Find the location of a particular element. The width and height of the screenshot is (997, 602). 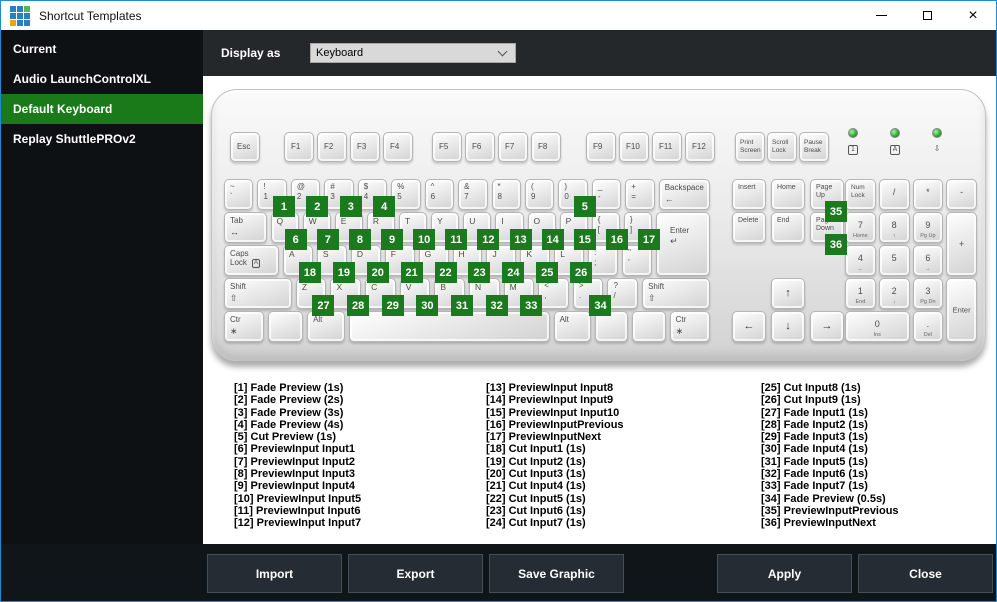

key-y: Y 11 is located at coordinates (449, 231).